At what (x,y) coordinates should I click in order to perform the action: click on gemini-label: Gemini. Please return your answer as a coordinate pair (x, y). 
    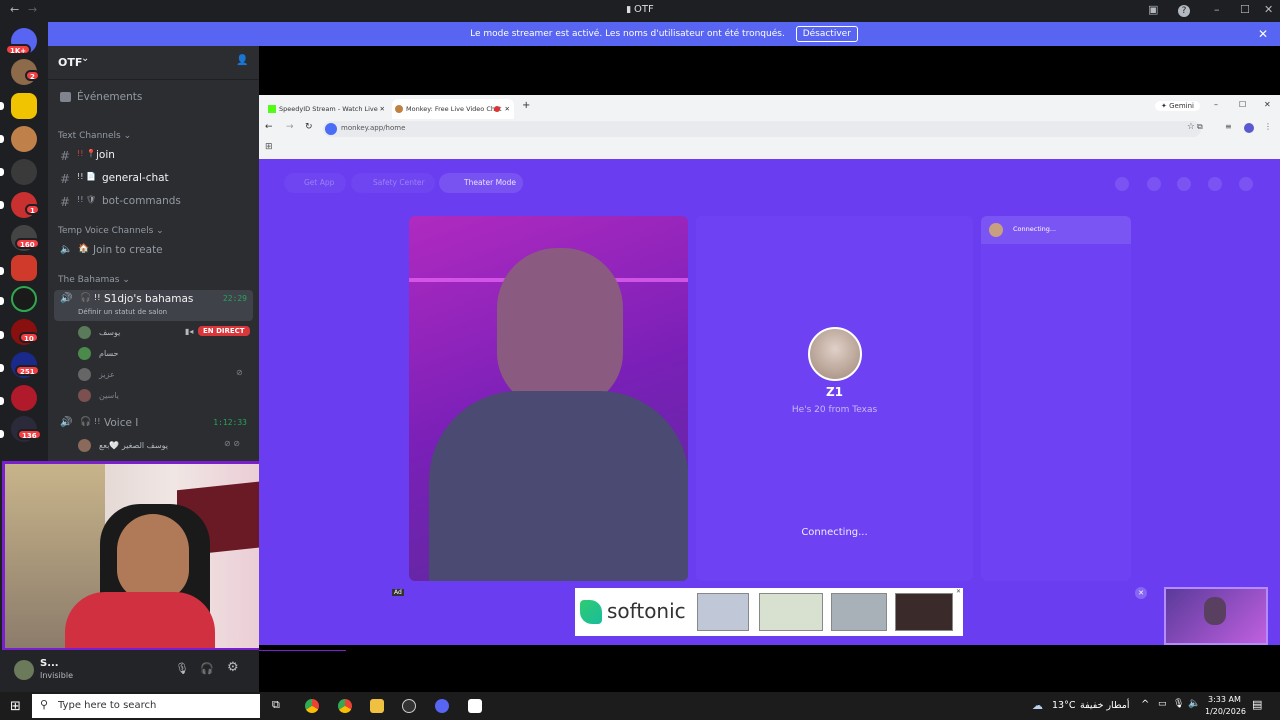
    Looking at the image, I should click on (1181, 106).